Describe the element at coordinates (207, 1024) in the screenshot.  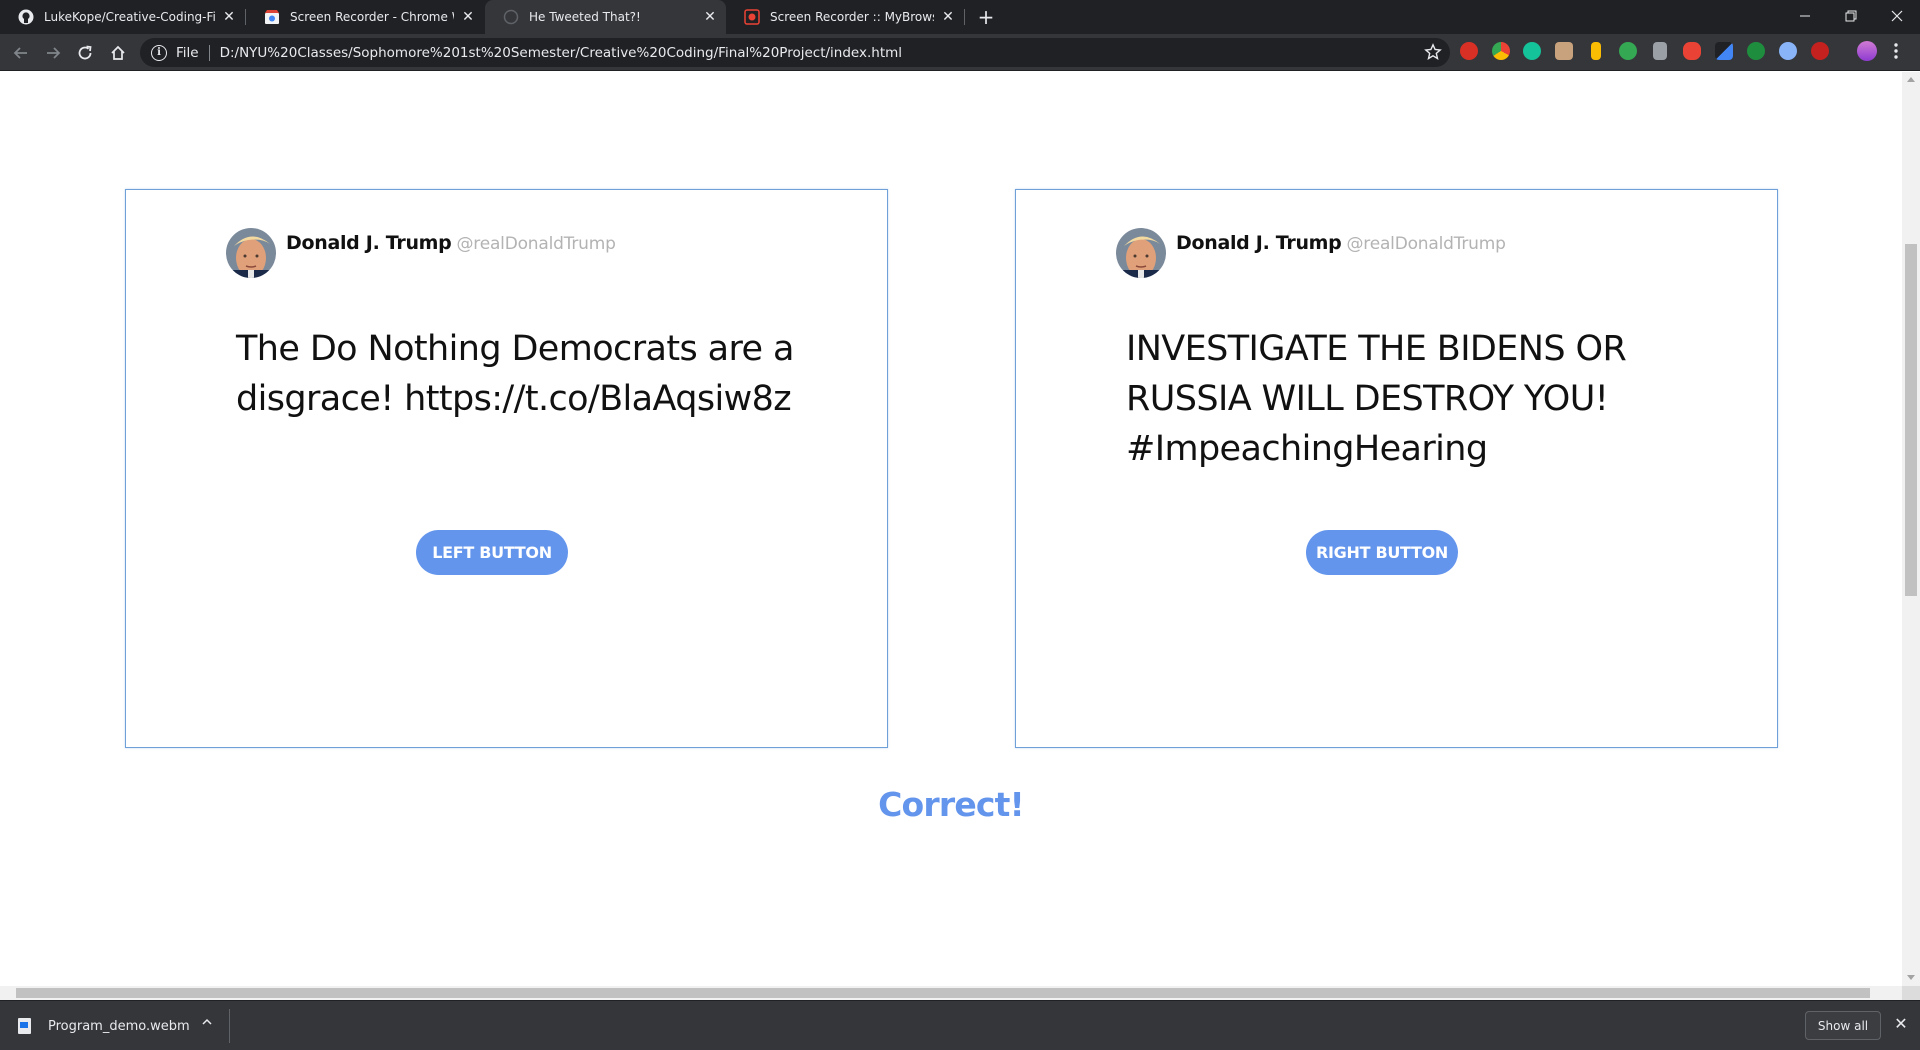
I see `chevron-up-icon` at that location.